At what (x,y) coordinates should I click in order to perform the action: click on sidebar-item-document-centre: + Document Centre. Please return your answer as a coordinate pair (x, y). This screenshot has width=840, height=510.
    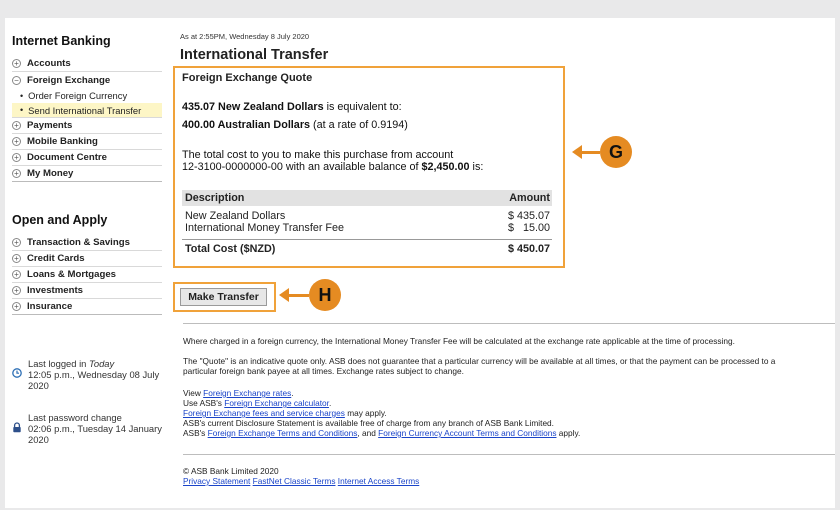
    Looking at the image, I should click on (87, 158).